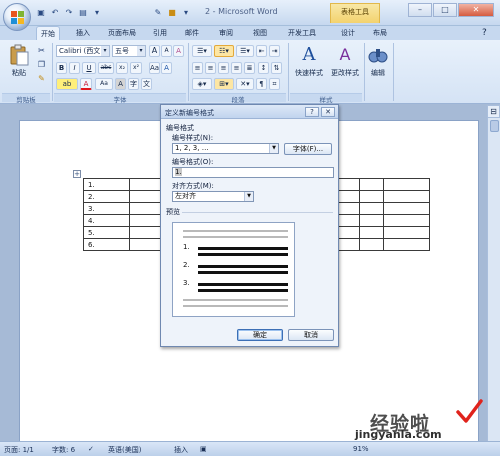 This screenshot has width=500, height=456. Describe the element at coordinates (120, 84) in the screenshot. I see `character-shading-icon: A` at that location.